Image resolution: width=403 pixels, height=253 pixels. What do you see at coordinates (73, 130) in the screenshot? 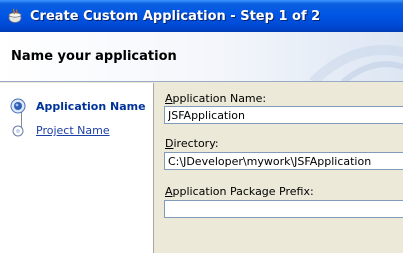
I see `step-label: Project Name` at bounding box center [73, 130].